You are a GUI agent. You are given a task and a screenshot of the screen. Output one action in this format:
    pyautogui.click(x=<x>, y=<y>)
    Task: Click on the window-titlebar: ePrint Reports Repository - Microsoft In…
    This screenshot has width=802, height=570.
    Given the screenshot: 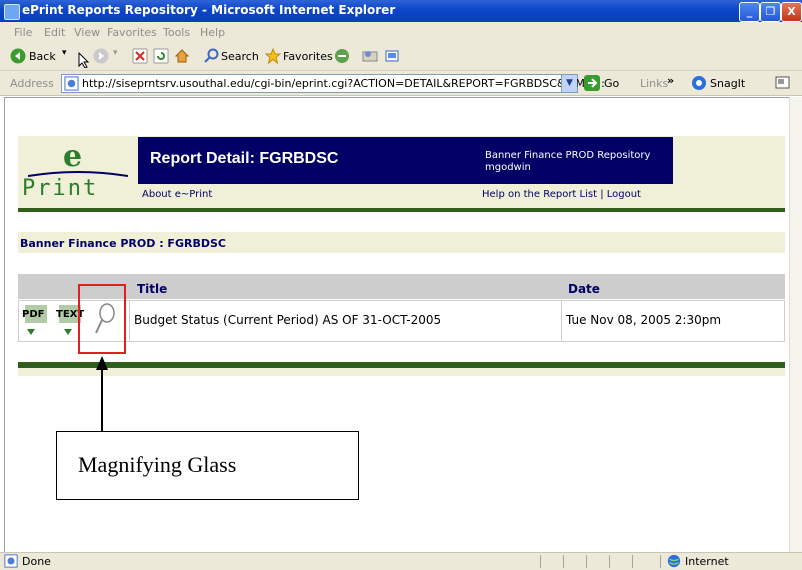 What is the action you would take?
    pyautogui.click(x=401, y=11)
    